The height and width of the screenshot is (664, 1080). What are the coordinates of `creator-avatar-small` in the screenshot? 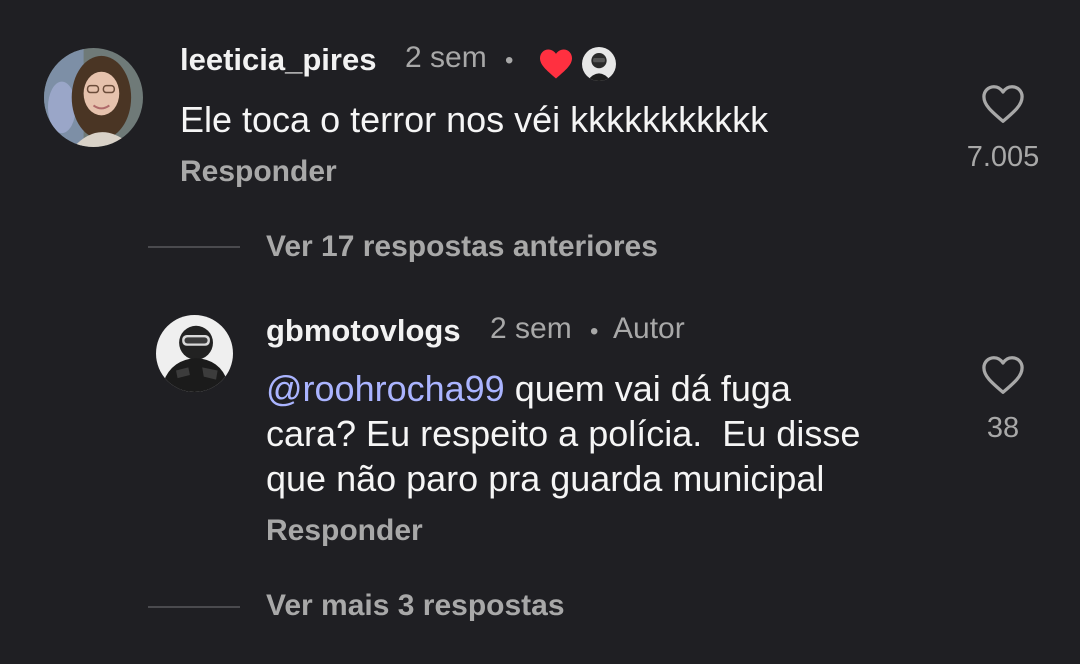 It's located at (599, 64).